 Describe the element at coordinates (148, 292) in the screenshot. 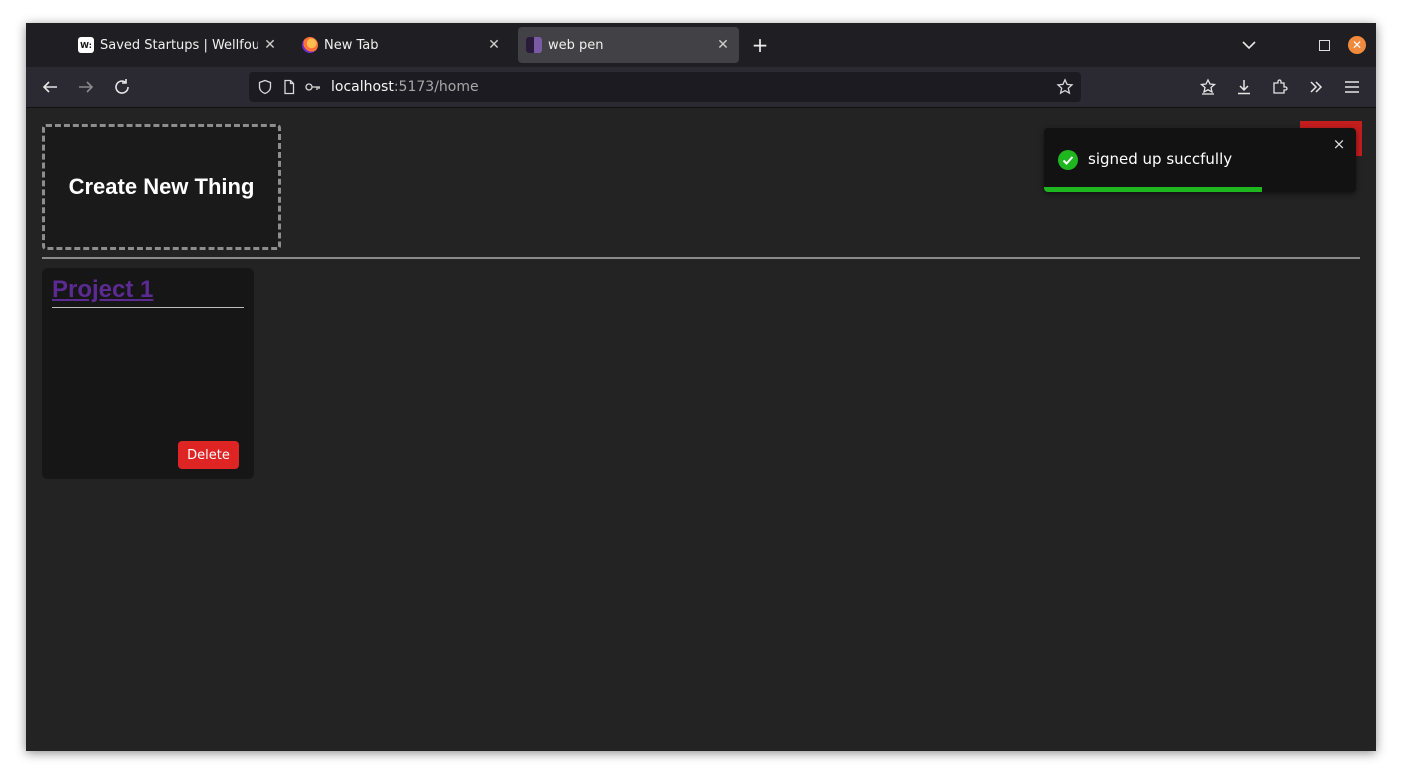

I see `project-title-link: Project 1` at that location.